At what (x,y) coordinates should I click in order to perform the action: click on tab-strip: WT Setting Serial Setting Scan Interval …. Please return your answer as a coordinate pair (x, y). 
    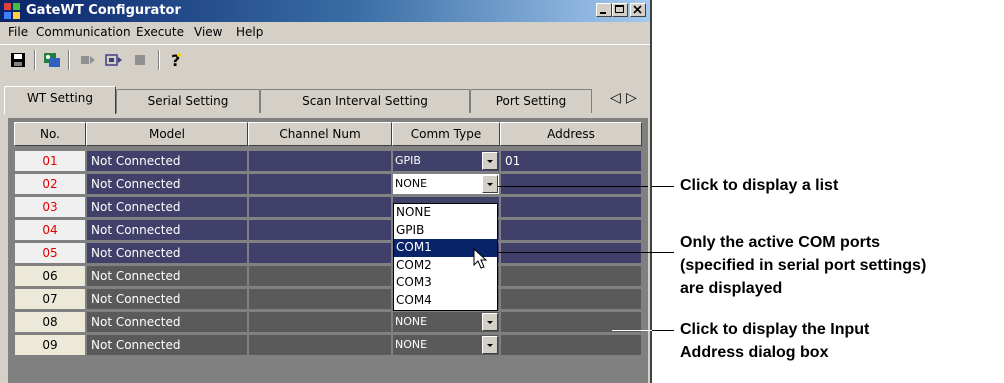
    Looking at the image, I should click on (325, 101).